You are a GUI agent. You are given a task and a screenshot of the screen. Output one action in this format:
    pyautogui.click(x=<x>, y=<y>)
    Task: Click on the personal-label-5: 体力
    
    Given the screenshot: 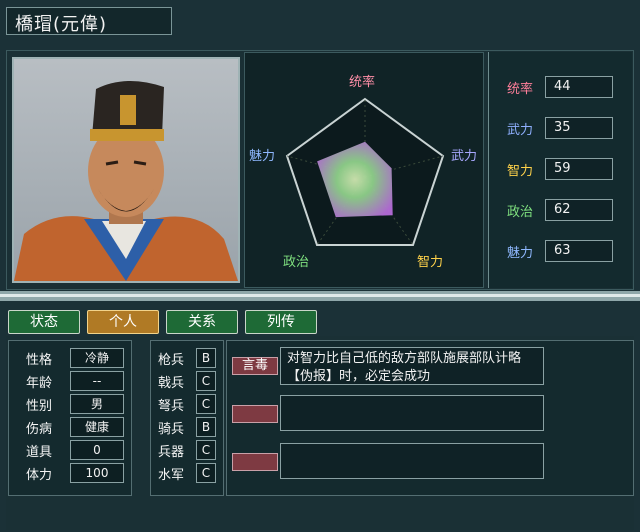 What is the action you would take?
    pyautogui.click(x=39, y=475)
    